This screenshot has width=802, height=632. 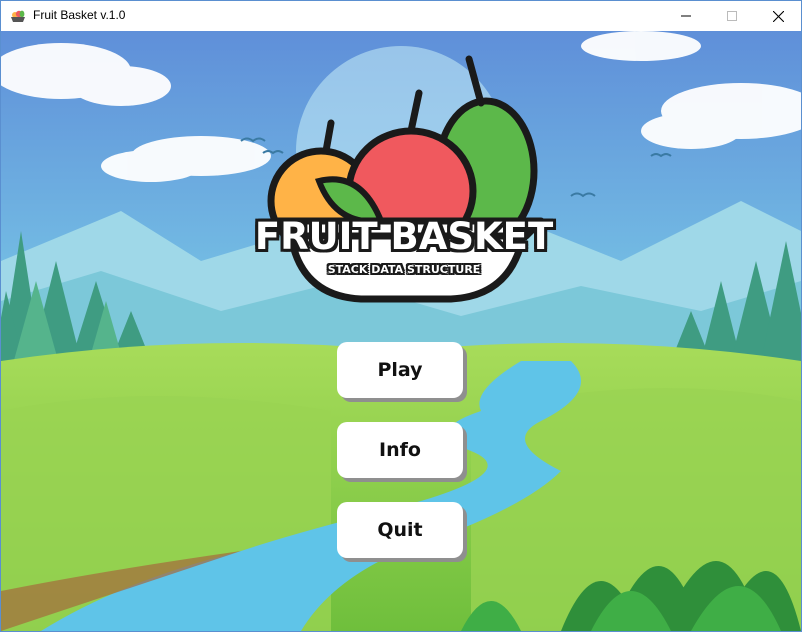 What do you see at coordinates (400, 530) in the screenshot?
I see `quit-button: Quit` at bounding box center [400, 530].